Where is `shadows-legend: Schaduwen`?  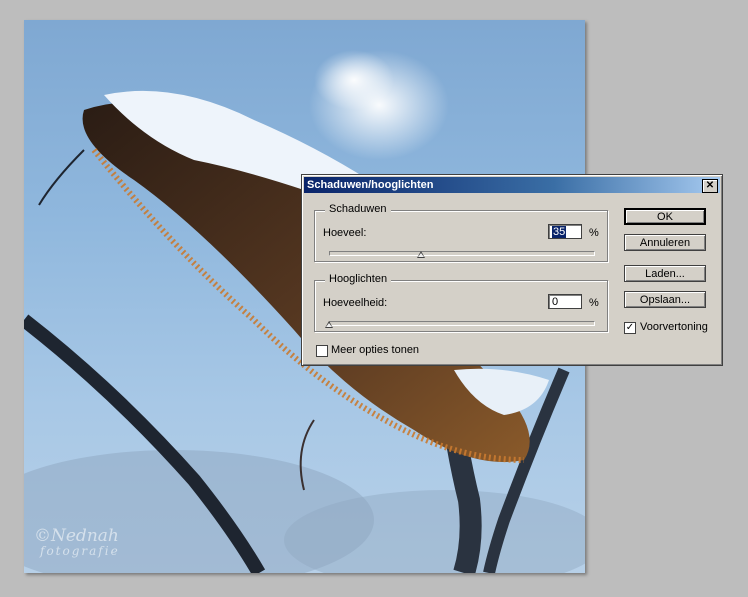 shadows-legend: Schaduwen is located at coordinates (358, 209).